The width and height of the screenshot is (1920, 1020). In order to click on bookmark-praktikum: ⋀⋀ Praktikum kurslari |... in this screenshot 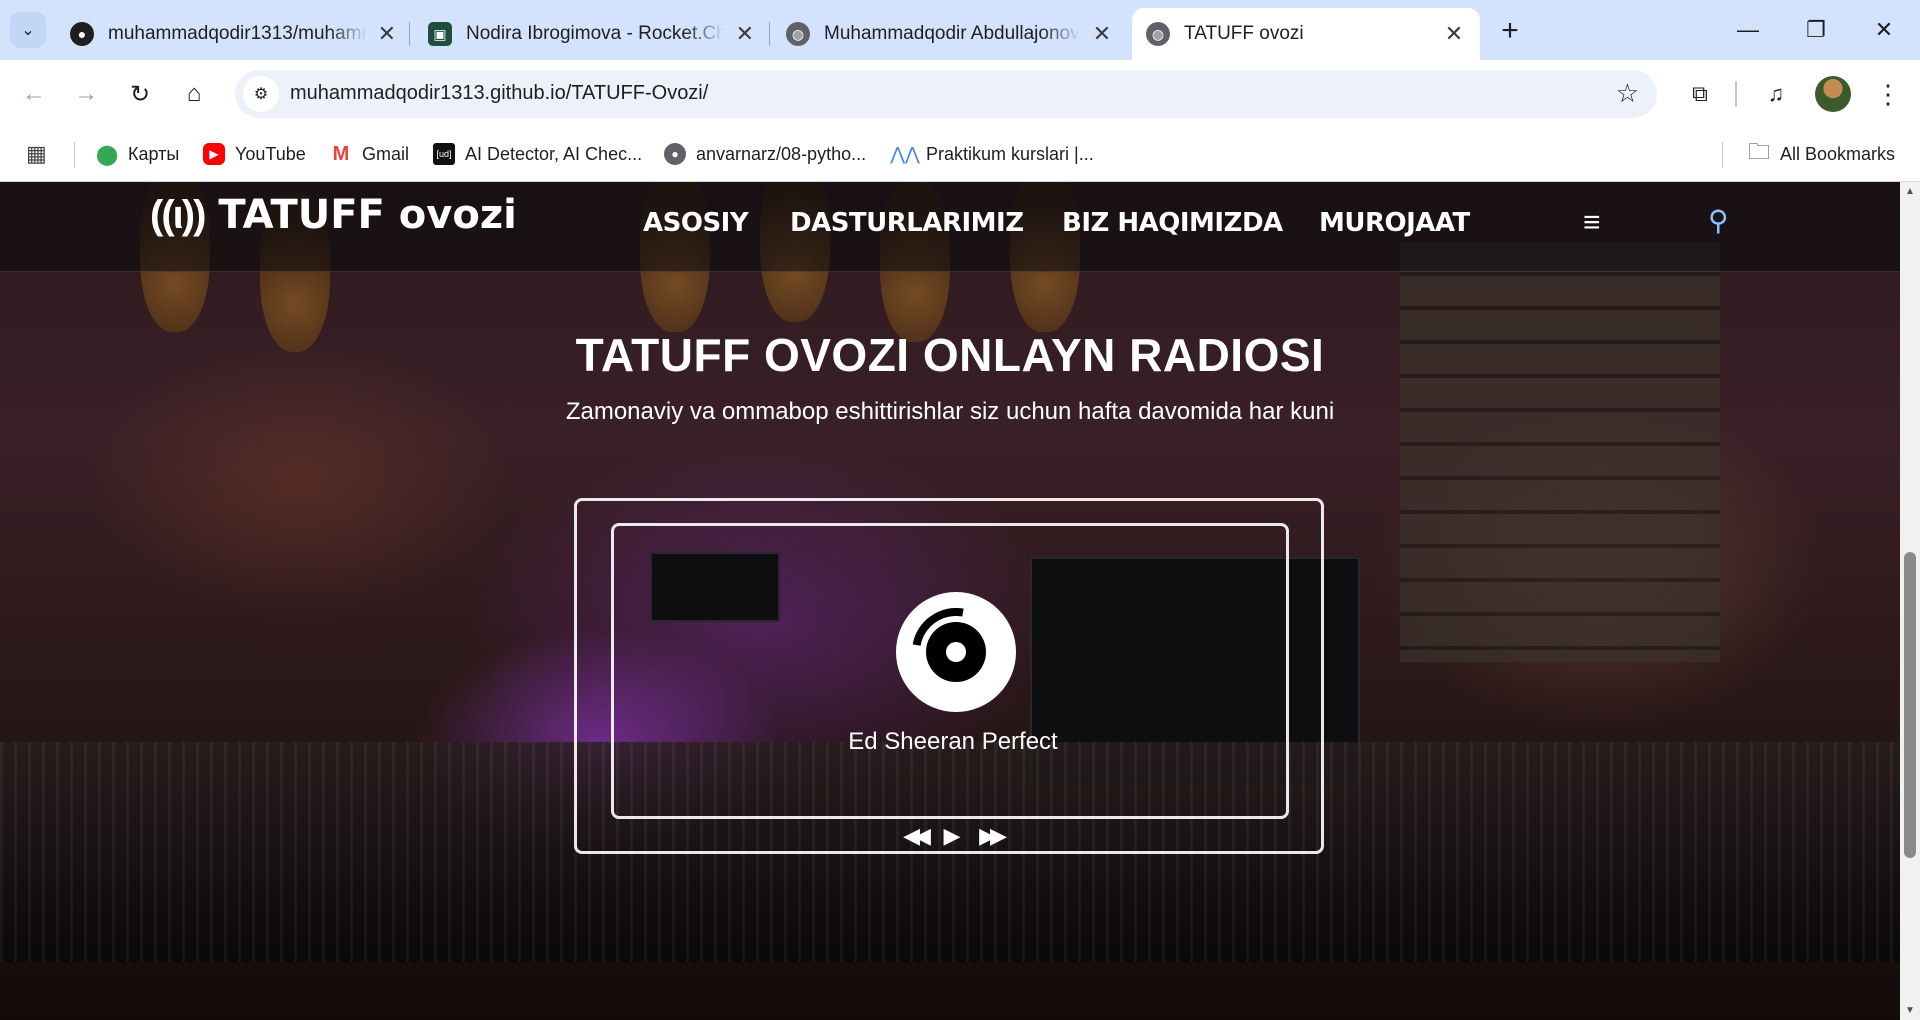, I will do `click(992, 154)`.